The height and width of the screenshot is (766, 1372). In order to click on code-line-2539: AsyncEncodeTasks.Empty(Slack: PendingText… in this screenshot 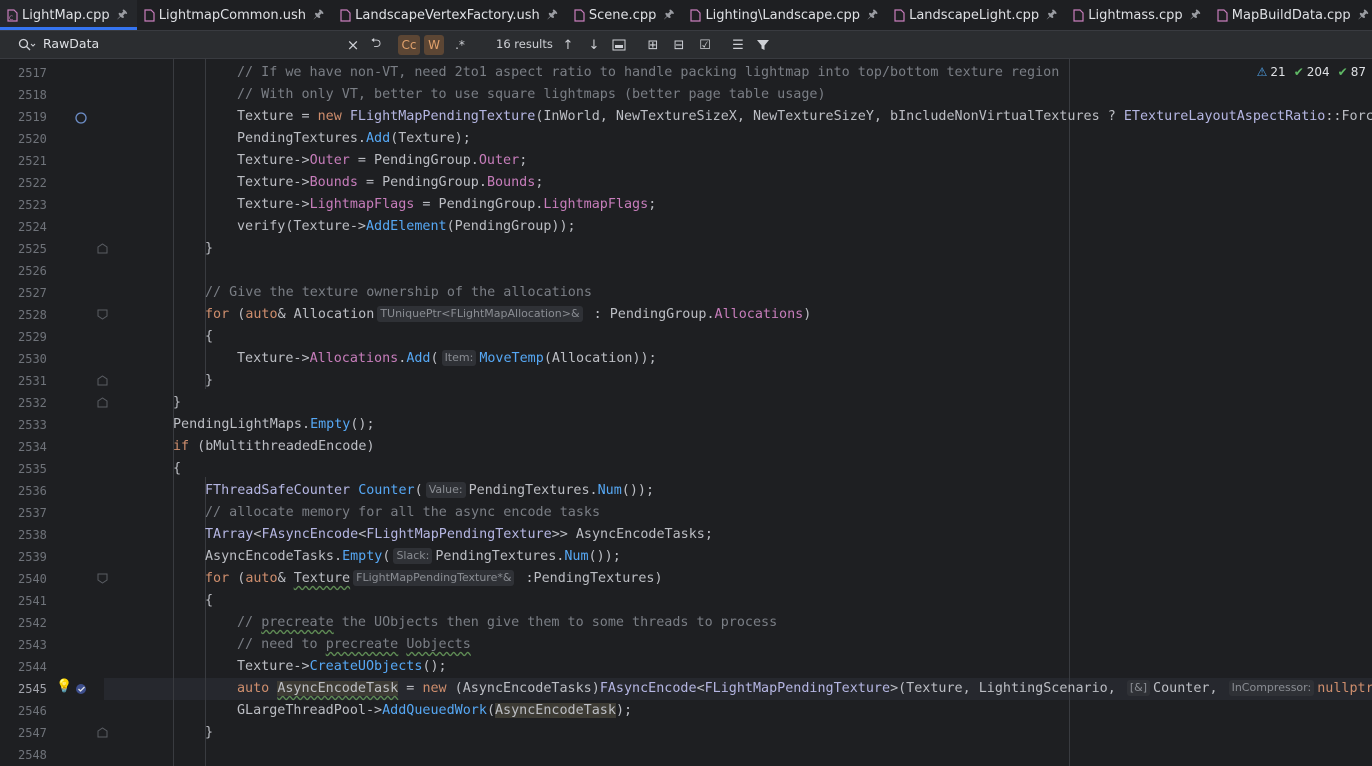, I will do `click(413, 557)`.